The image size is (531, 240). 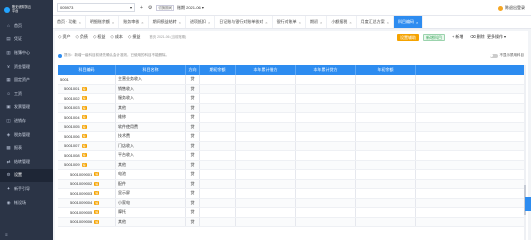 I want to click on logout-button: 退出登录, so click(x=517, y=8).